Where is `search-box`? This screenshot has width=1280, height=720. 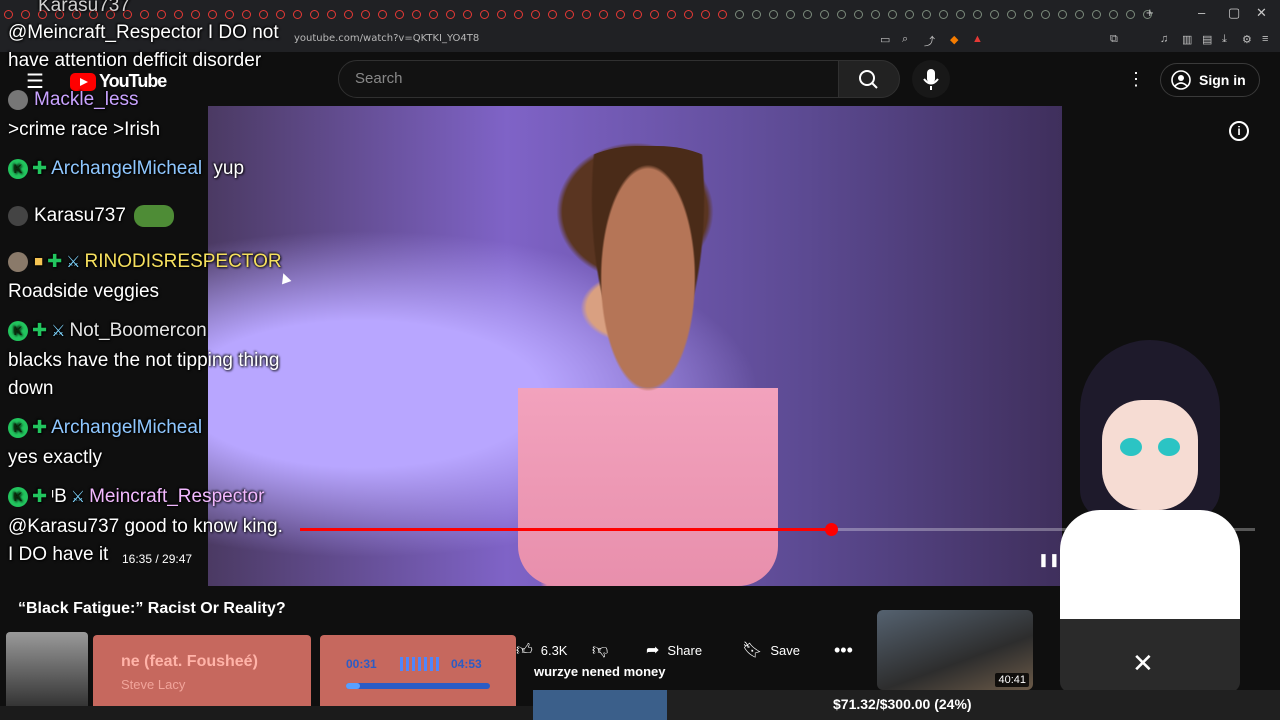
search-box is located at coordinates (588, 79).